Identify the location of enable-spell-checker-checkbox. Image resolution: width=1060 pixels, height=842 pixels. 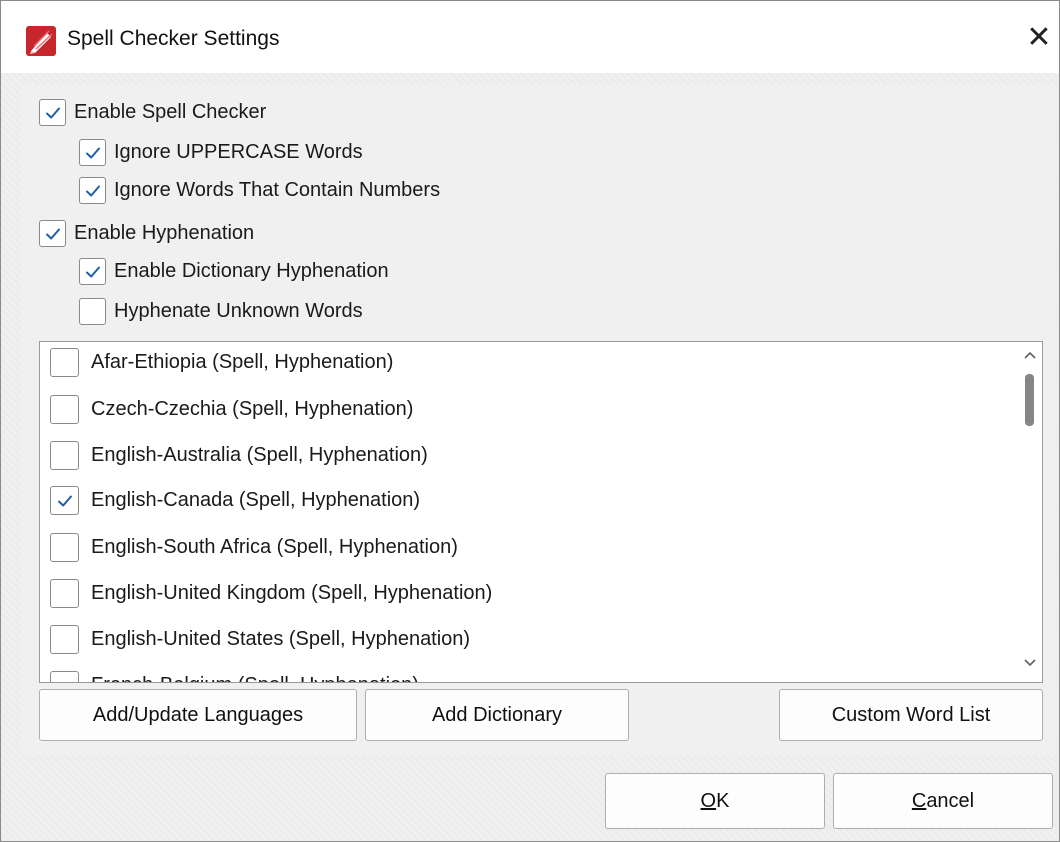
(52, 112).